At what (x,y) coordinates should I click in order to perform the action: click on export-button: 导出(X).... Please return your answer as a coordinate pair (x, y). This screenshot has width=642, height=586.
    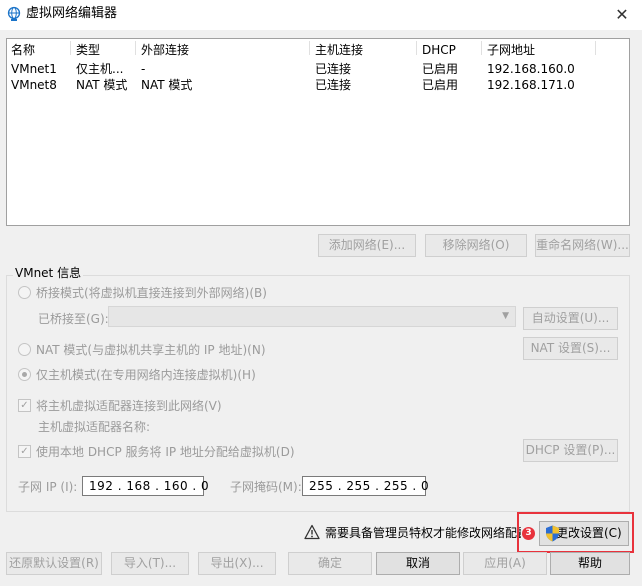
    Looking at the image, I should click on (237, 563).